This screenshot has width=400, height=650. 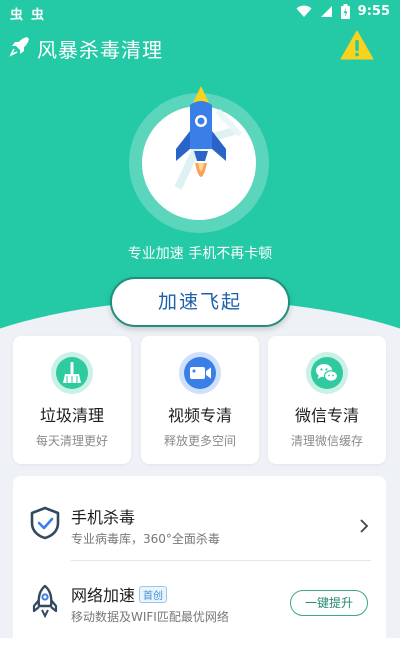 What do you see at coordinates (27, 13) in the screenshot?
I see `status-notifications: 虫 虫` at bounding box center [27, 13].